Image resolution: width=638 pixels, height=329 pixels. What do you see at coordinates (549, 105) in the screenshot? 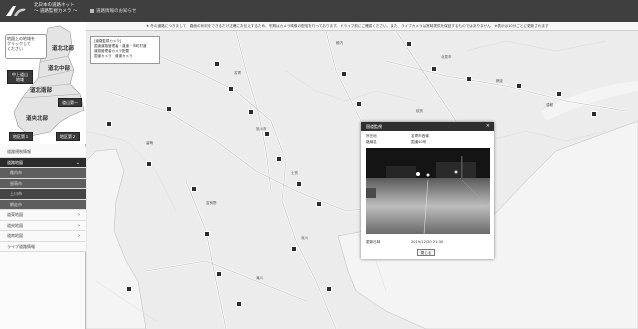
I see `map-place-label: 遠軽` at bounding box center [549, 105].